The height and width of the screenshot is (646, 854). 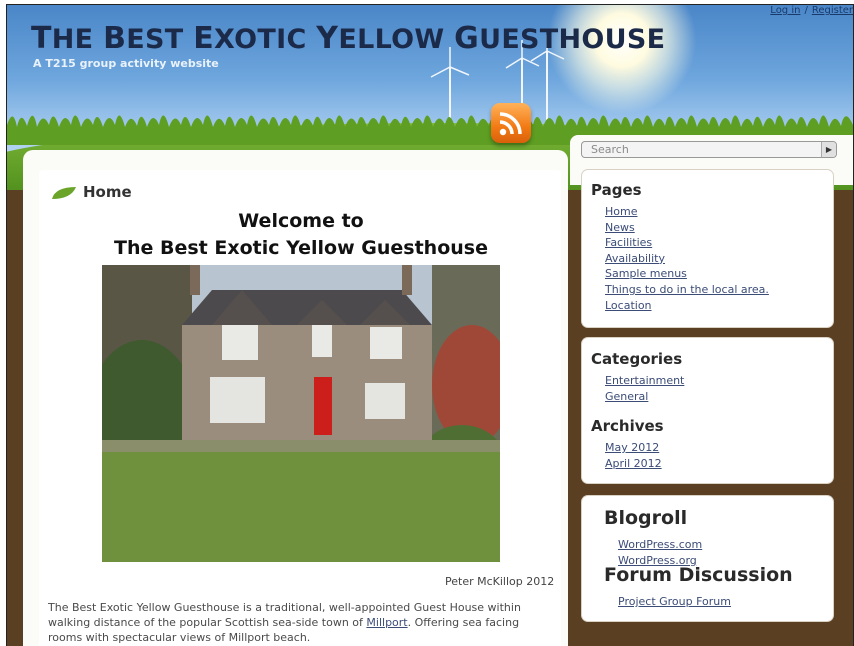 I want to click on blogroll-title: Blogroll, so click(x=646, y=518).